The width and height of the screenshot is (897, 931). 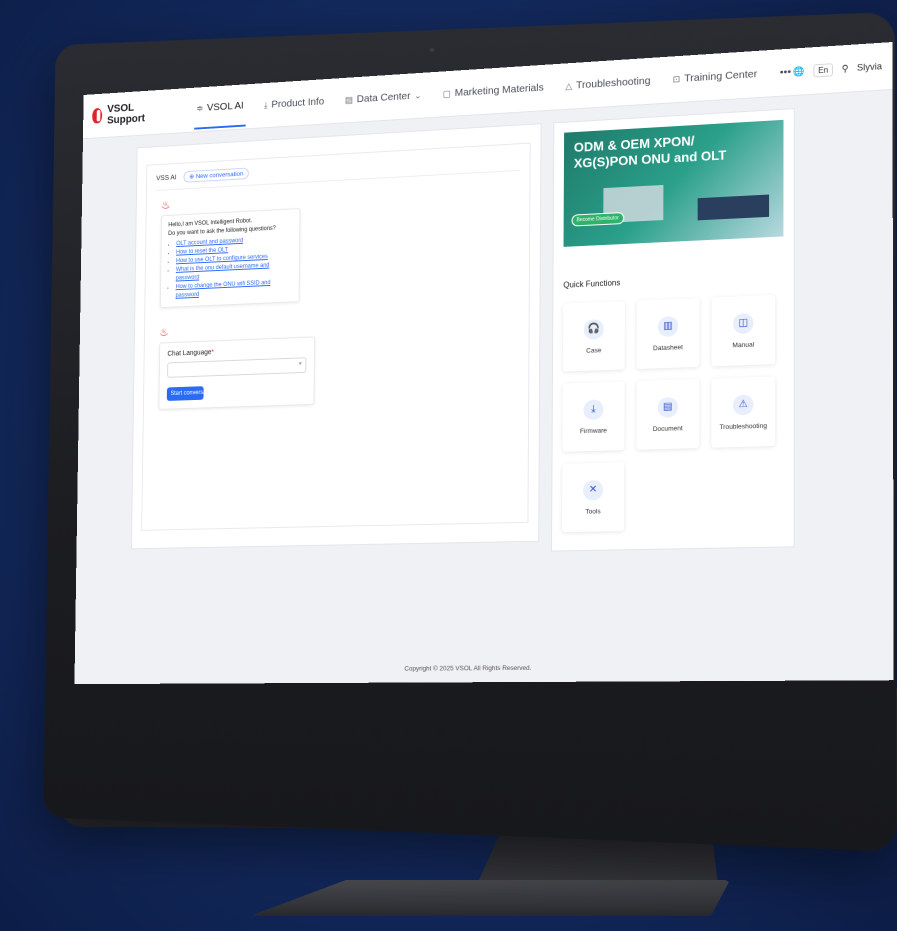 I want to click on camera-dot, so click(x=432, y=50).